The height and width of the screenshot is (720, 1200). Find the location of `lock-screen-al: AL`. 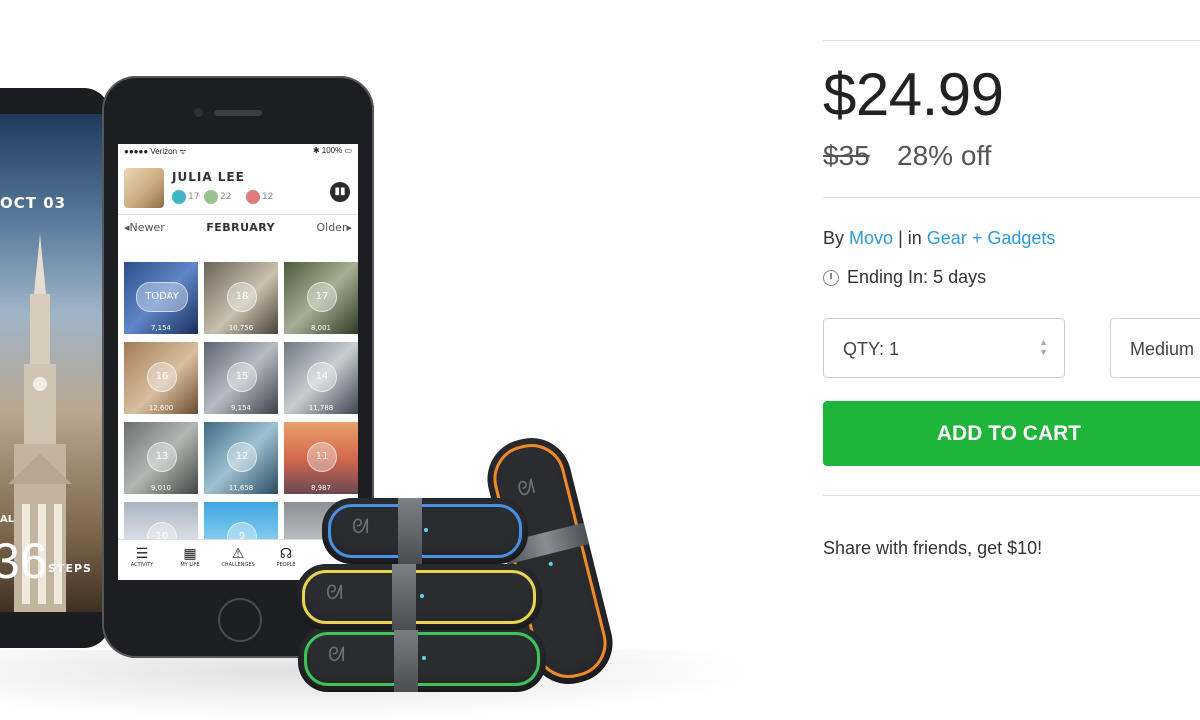

lock-screen-al: AL is located at coordinates (7, 519).